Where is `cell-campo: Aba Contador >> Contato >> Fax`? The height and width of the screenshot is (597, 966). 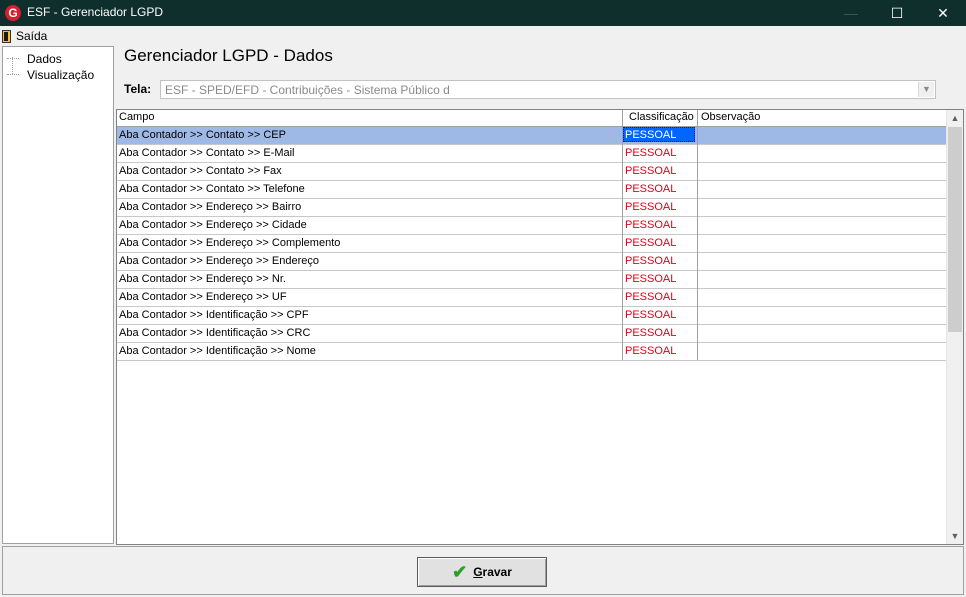 cell-campo: Aba Contador >> Contato >> Fax is located at coordinates (200, 171).